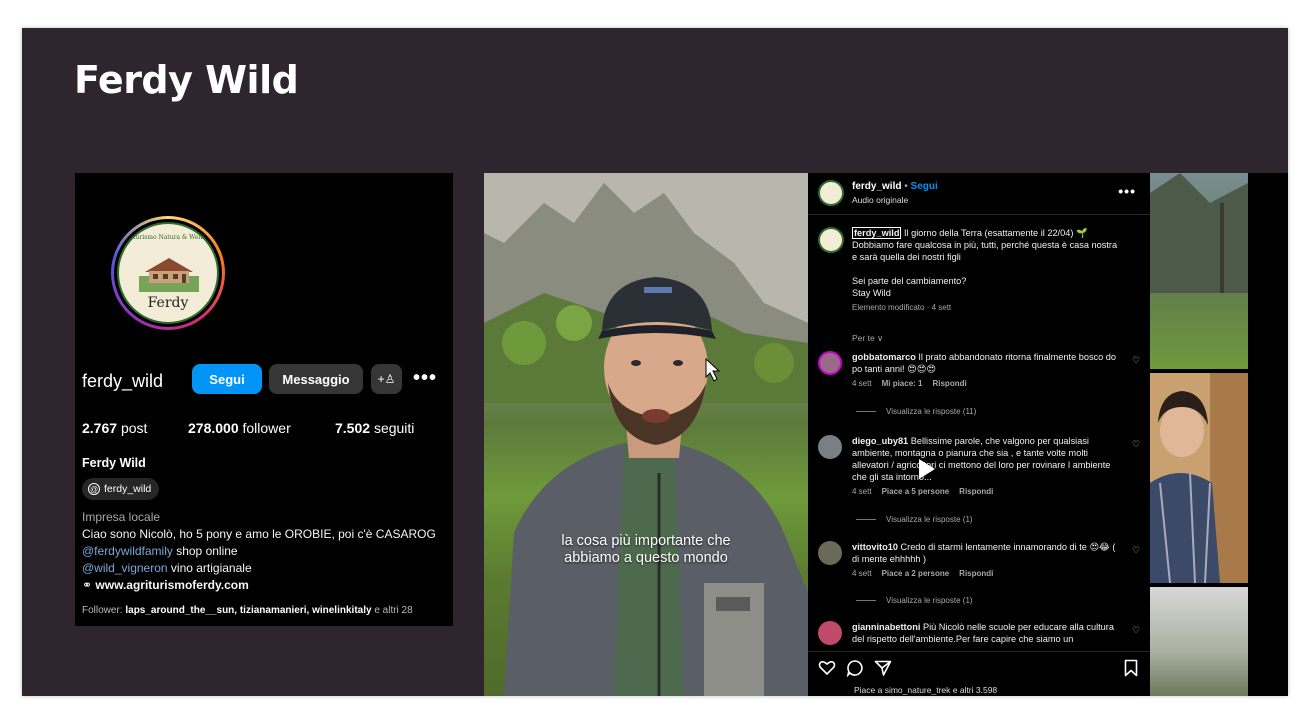  I want to click on view-replies-link: Visualizza le risposte (11), so click(916, 411).